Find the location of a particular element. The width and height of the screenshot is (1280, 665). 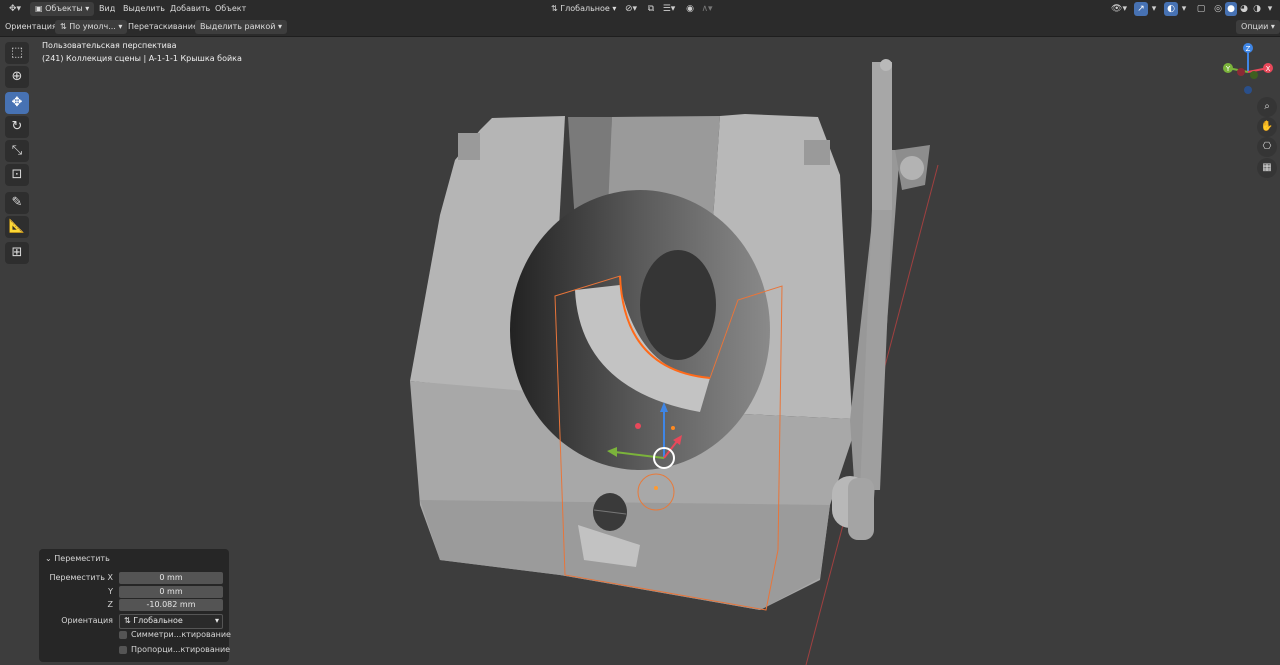

zoom-icon: ⌕ is located at coordinates (1267, 107).